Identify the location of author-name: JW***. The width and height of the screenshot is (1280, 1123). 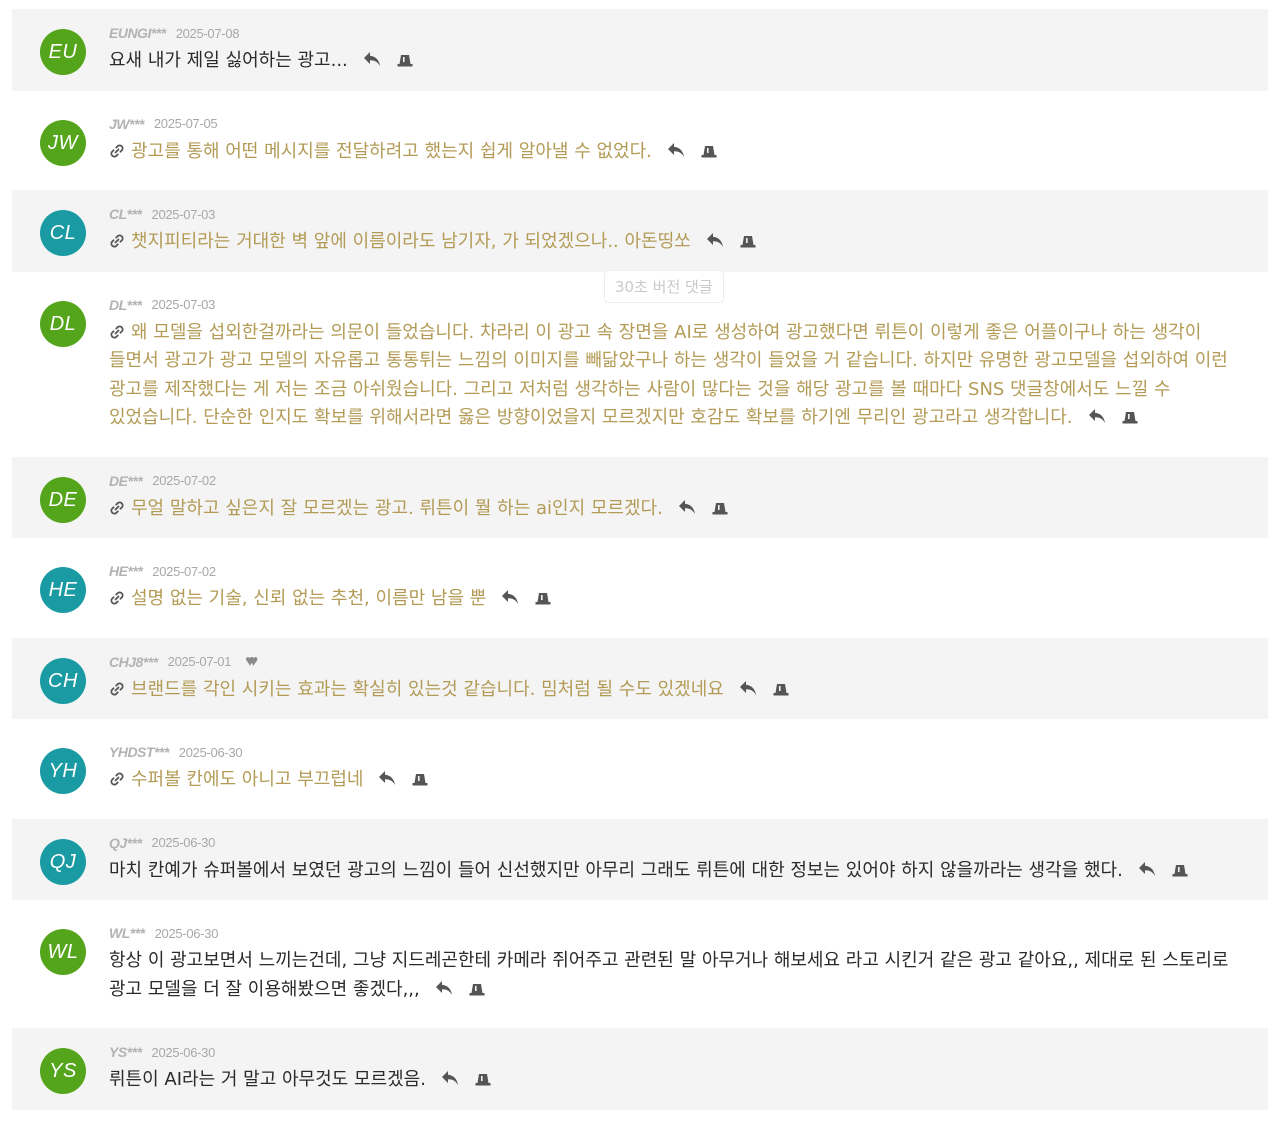
(126, 123).